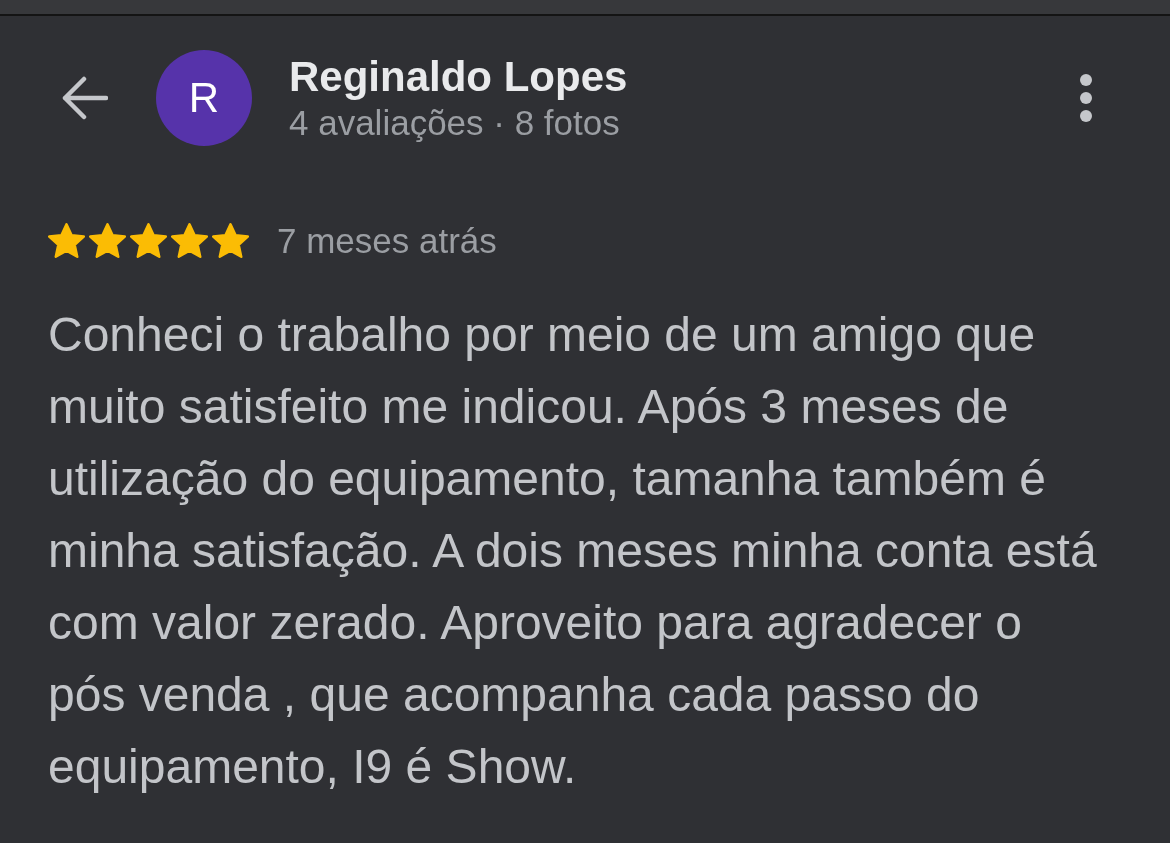 The height and width of the screenshot is (843, 1170). What do you see at coordinates (84, 98) in the screenshot?
I see `back-arrow-icon` at bounding box center [84, 98].